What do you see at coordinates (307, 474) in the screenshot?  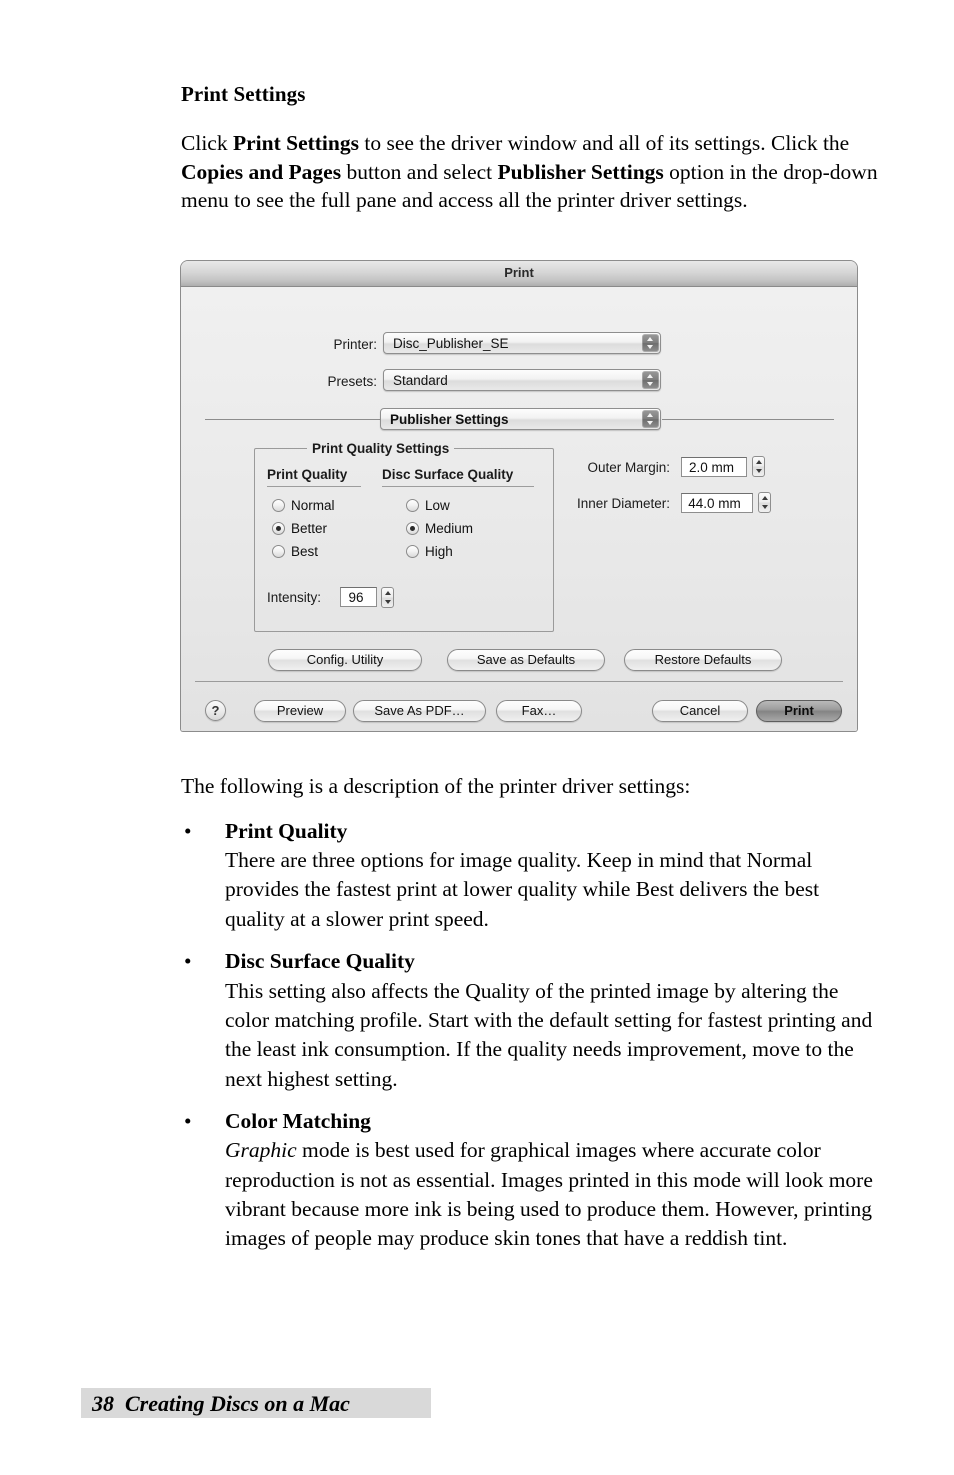 I see `print-quality-column-header: Print Quality` at bounding box center [307, 474].